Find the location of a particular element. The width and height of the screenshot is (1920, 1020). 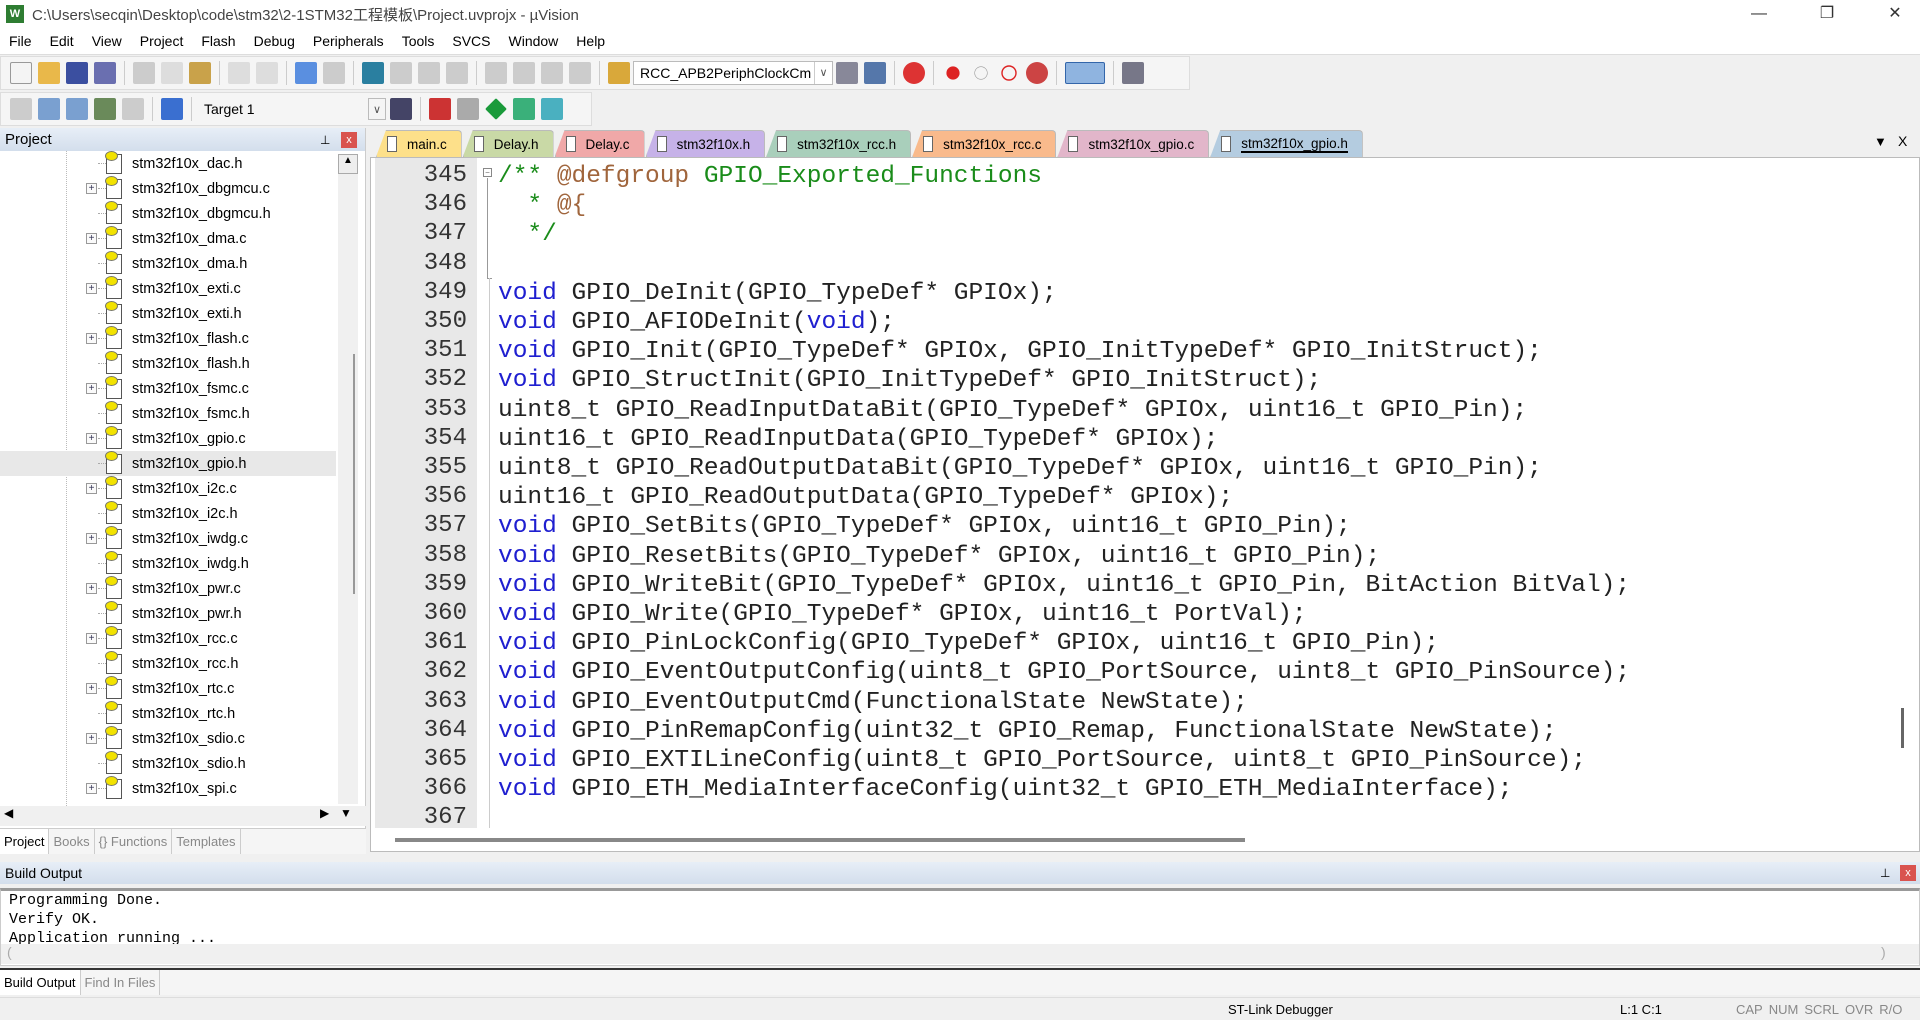

undo-icon is located at coordinates (239, 73).